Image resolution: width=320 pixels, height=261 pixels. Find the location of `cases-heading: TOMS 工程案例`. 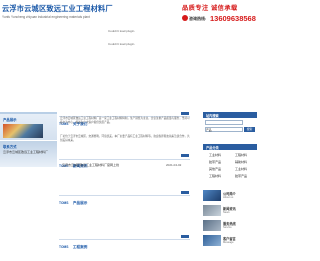

cases-heading: TOMS 工程案例 is located at coordinates (73, 244).